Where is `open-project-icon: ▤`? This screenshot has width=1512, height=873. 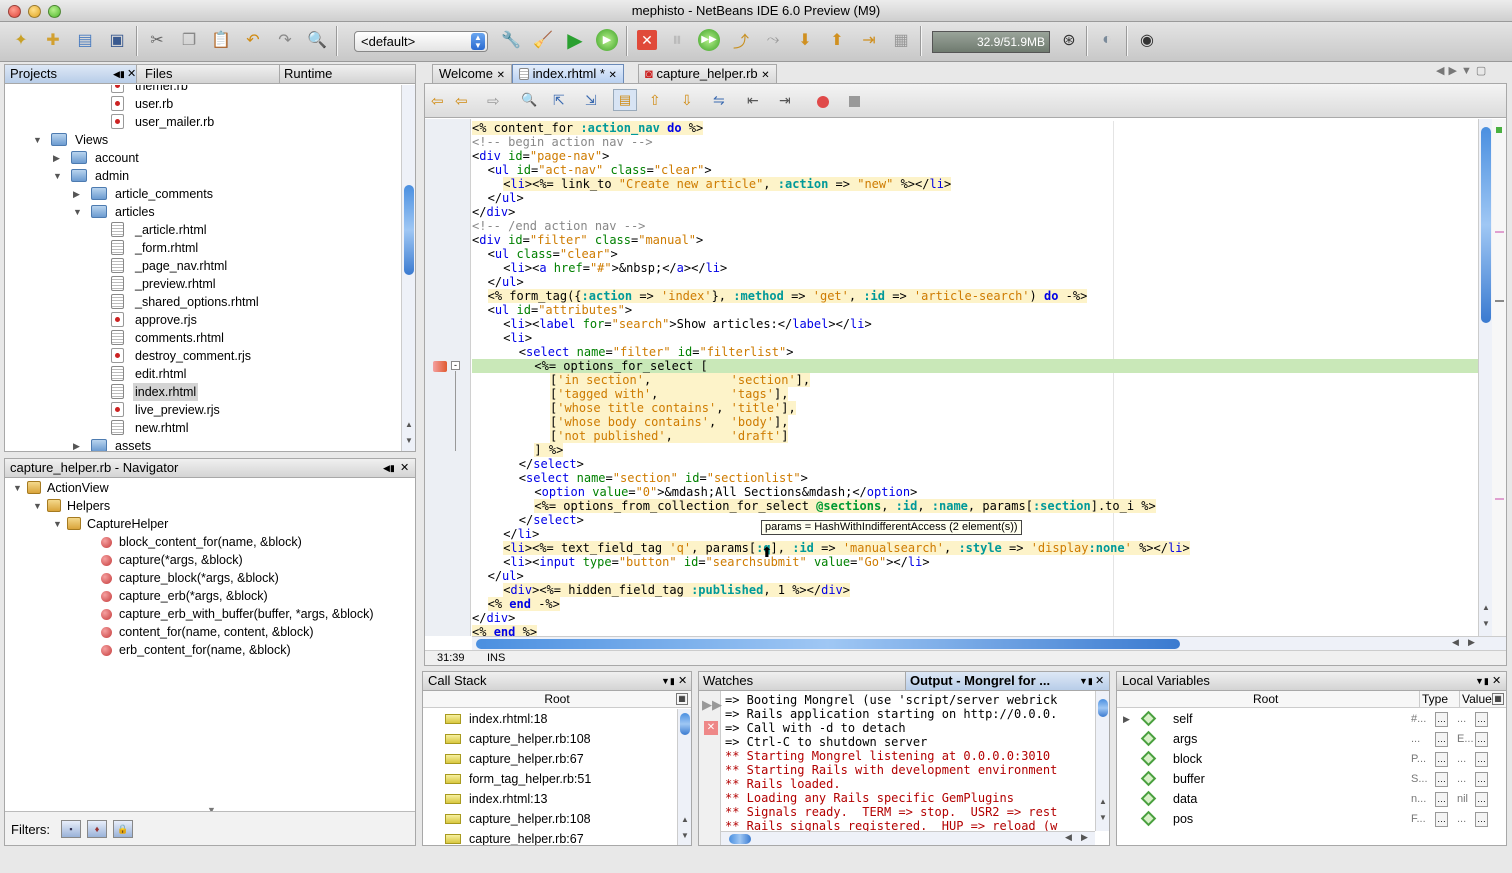 open-project-icon: ▤ is located at coordinates (85, 40).